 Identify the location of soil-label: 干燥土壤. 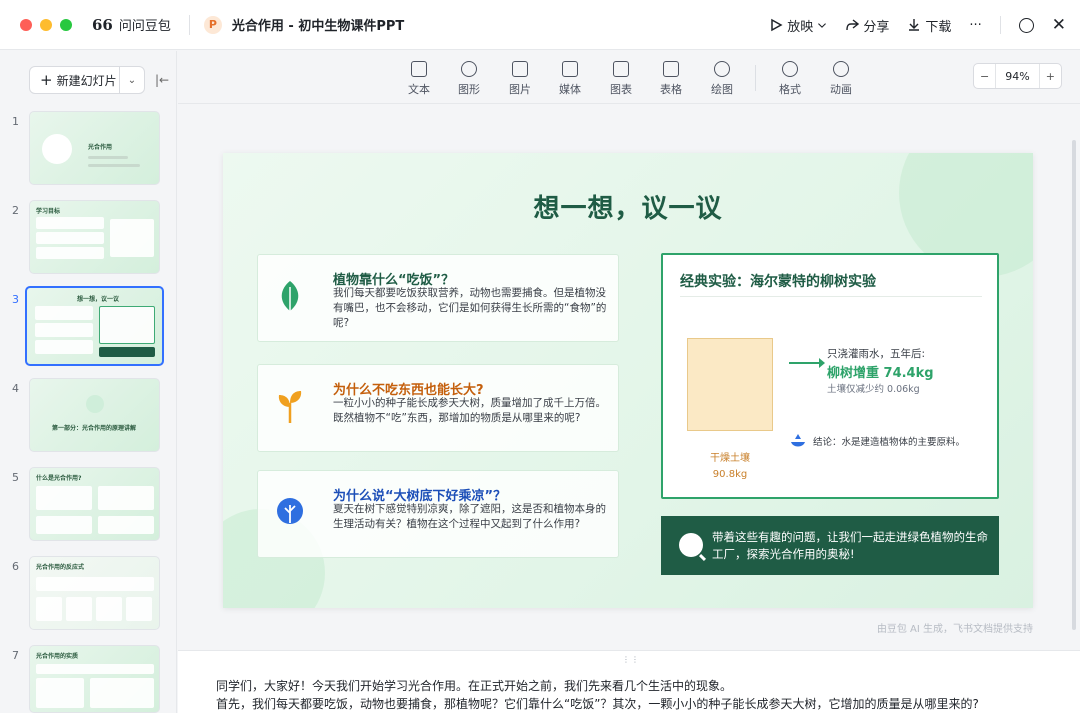
(730, 458).